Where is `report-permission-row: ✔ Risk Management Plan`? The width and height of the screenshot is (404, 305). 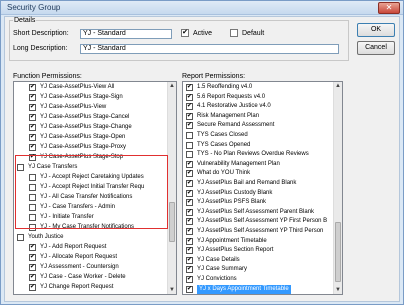 report-permission-row: ✔ Risk Management Plan is located at coordinates (258, 116).